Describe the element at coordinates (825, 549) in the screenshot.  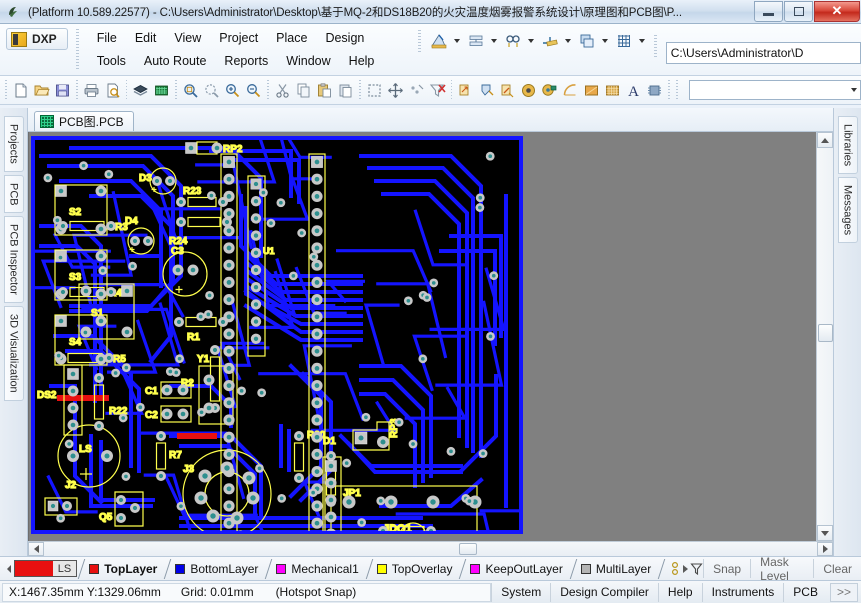
I see `scroll-right-button` at that location.